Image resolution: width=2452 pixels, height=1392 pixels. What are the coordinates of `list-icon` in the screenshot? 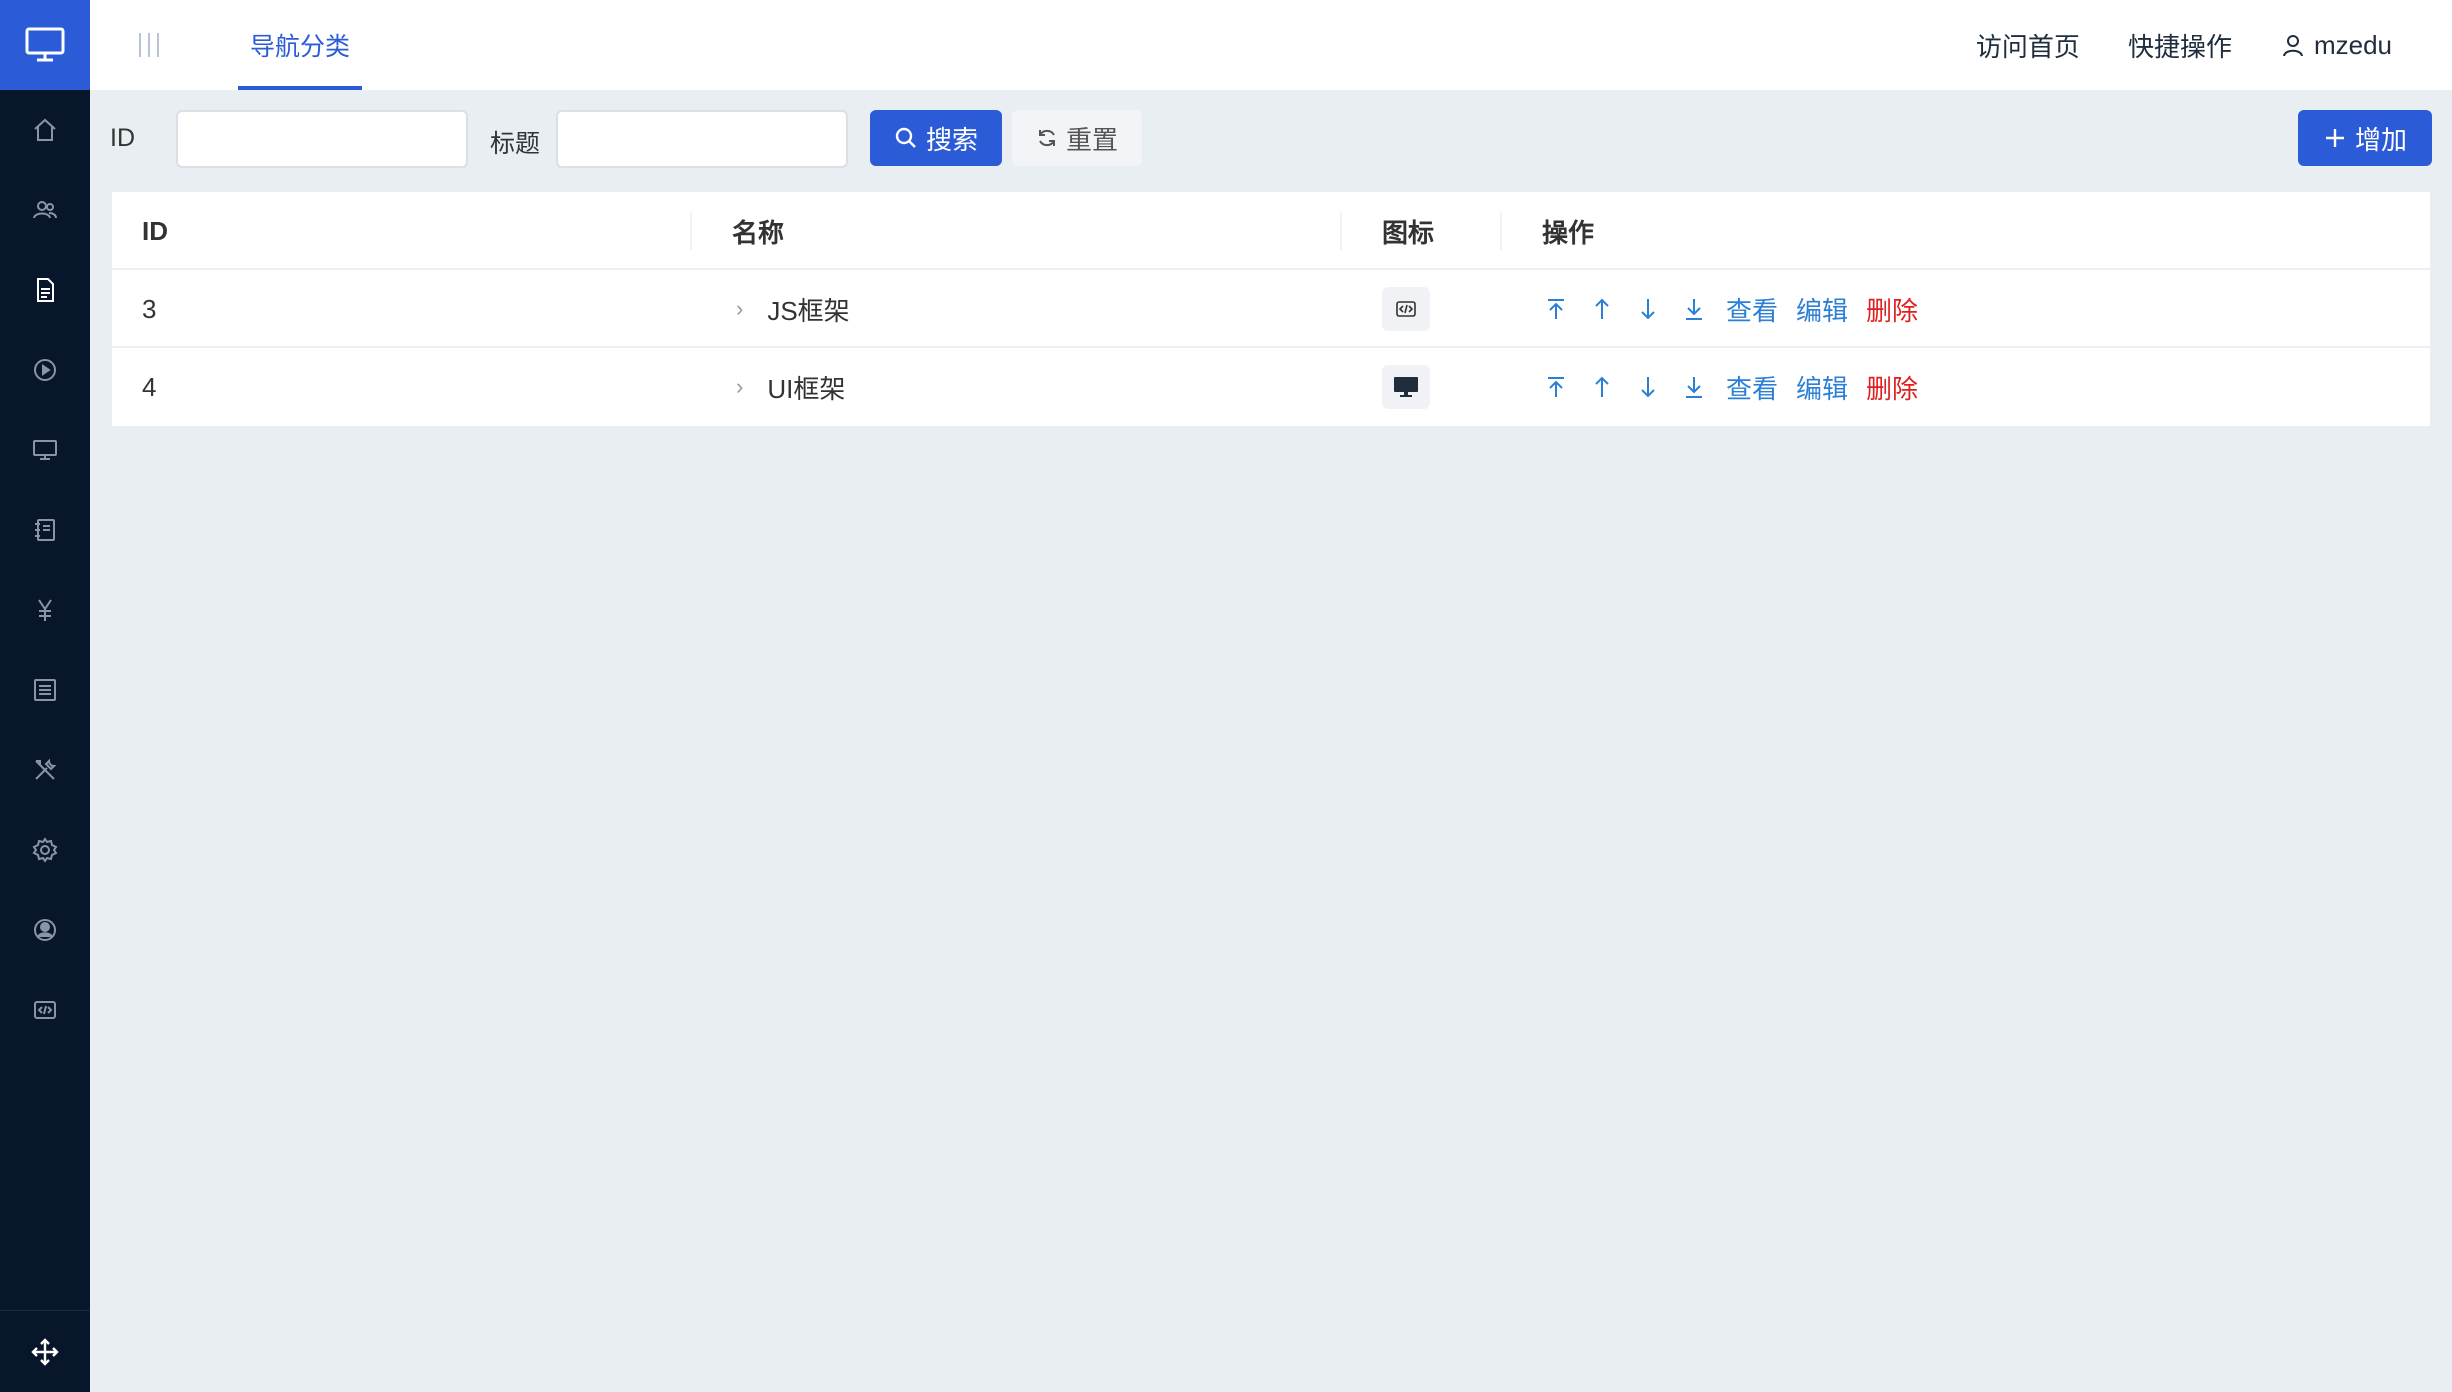 It's located at (45, 690).